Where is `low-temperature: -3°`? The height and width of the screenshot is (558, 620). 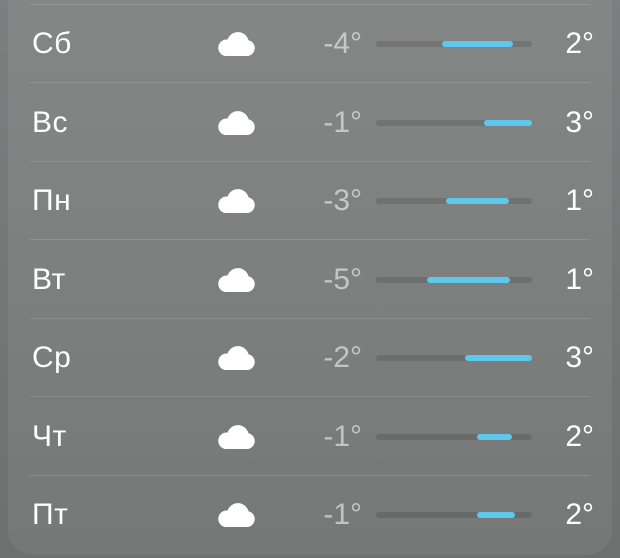 low-temperature: -3° is located at coordinates (342, 200).